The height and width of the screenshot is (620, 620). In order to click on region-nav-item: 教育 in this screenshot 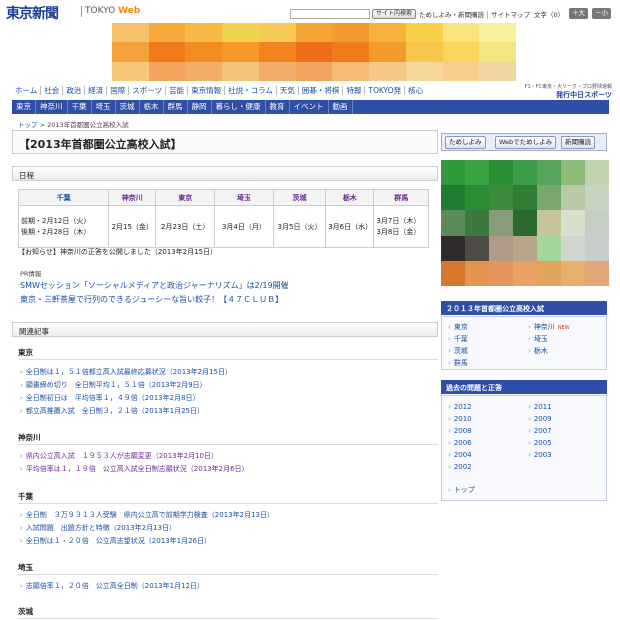, I will do `click(278, 107)`.